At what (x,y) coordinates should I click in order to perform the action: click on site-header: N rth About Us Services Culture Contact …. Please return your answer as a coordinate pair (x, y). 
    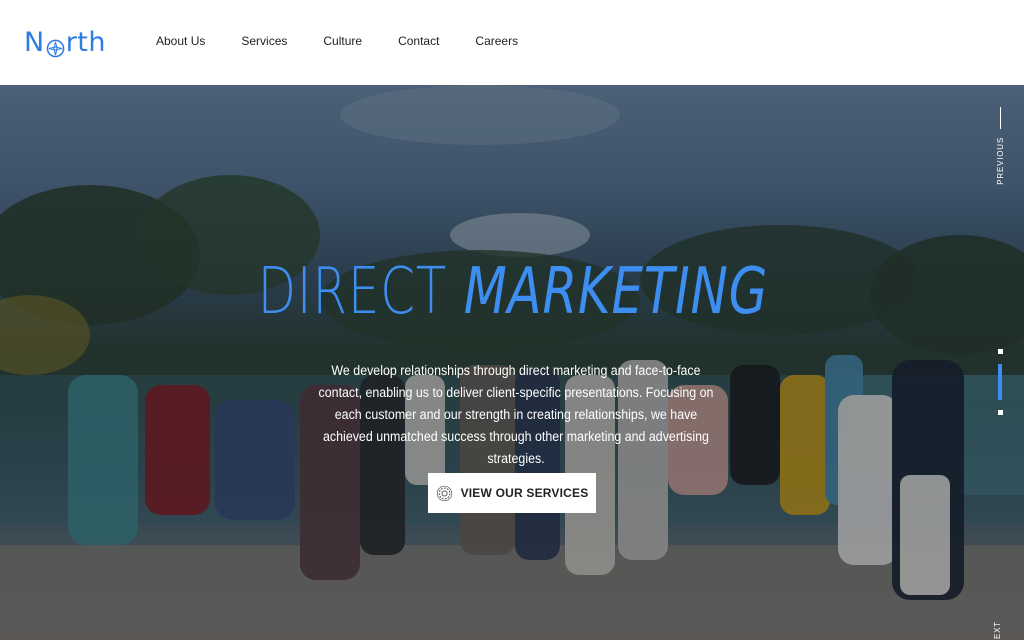
    Looking at the image, I should click on (512, 42).